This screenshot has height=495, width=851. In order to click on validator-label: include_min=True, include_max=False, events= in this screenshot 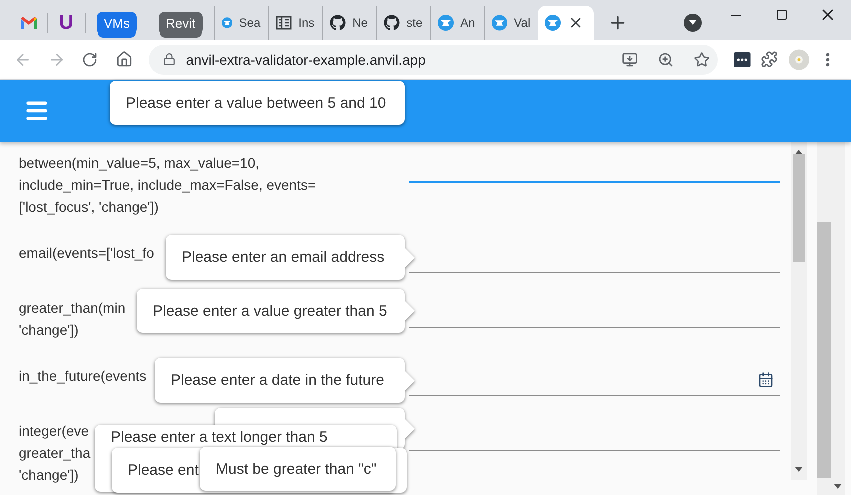, I will do `click(167, 185)`.